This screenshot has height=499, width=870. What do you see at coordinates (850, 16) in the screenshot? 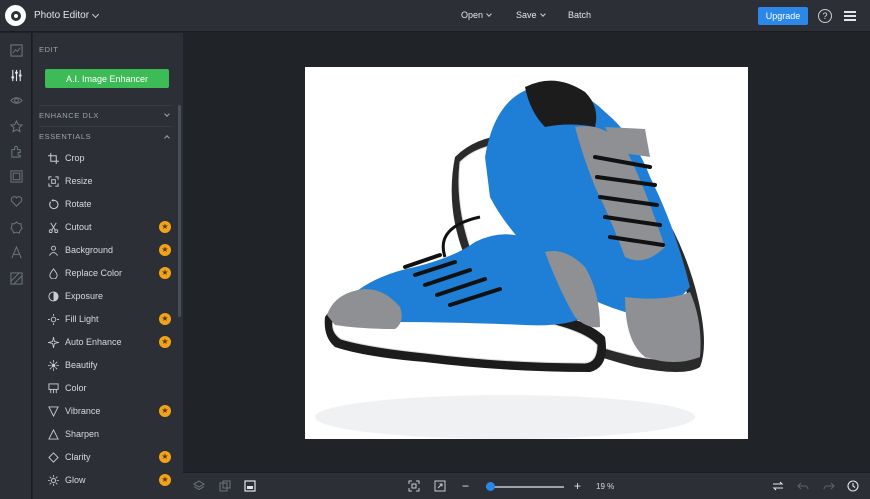
I see `hamburger-menu-icon` at bounding box center [850, 16].